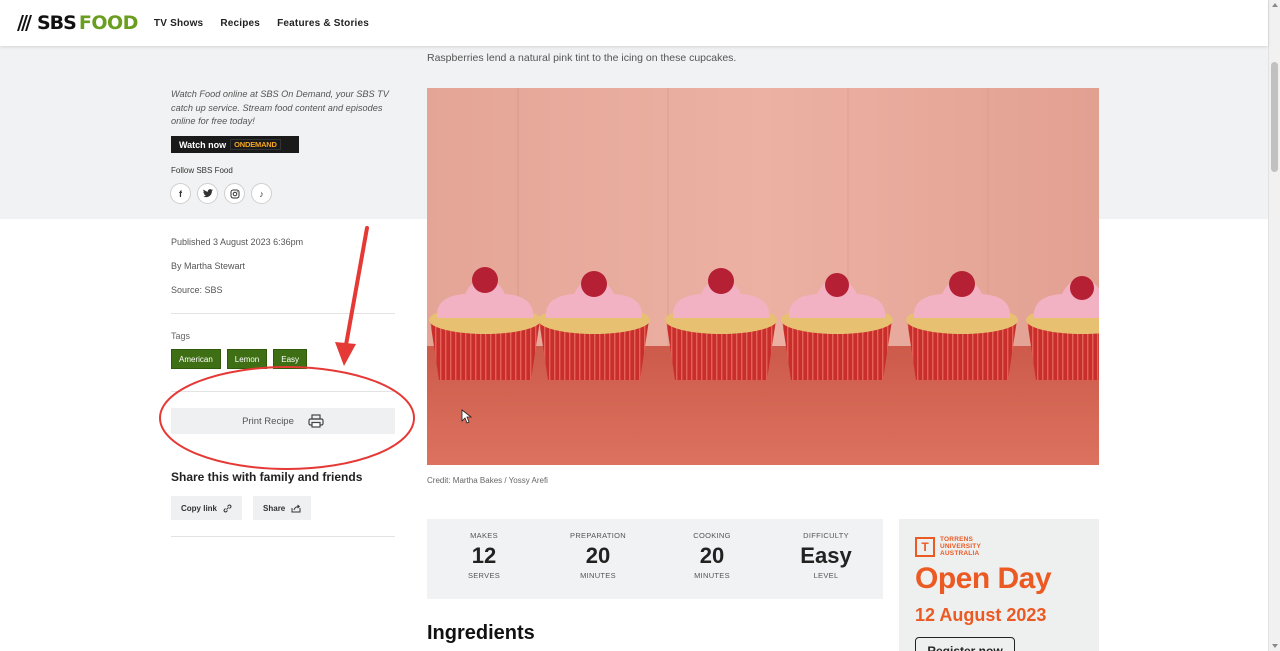 The width and height of the screenshot is (1280, 651). I want to click on share-label: Share, so click(274, 508).